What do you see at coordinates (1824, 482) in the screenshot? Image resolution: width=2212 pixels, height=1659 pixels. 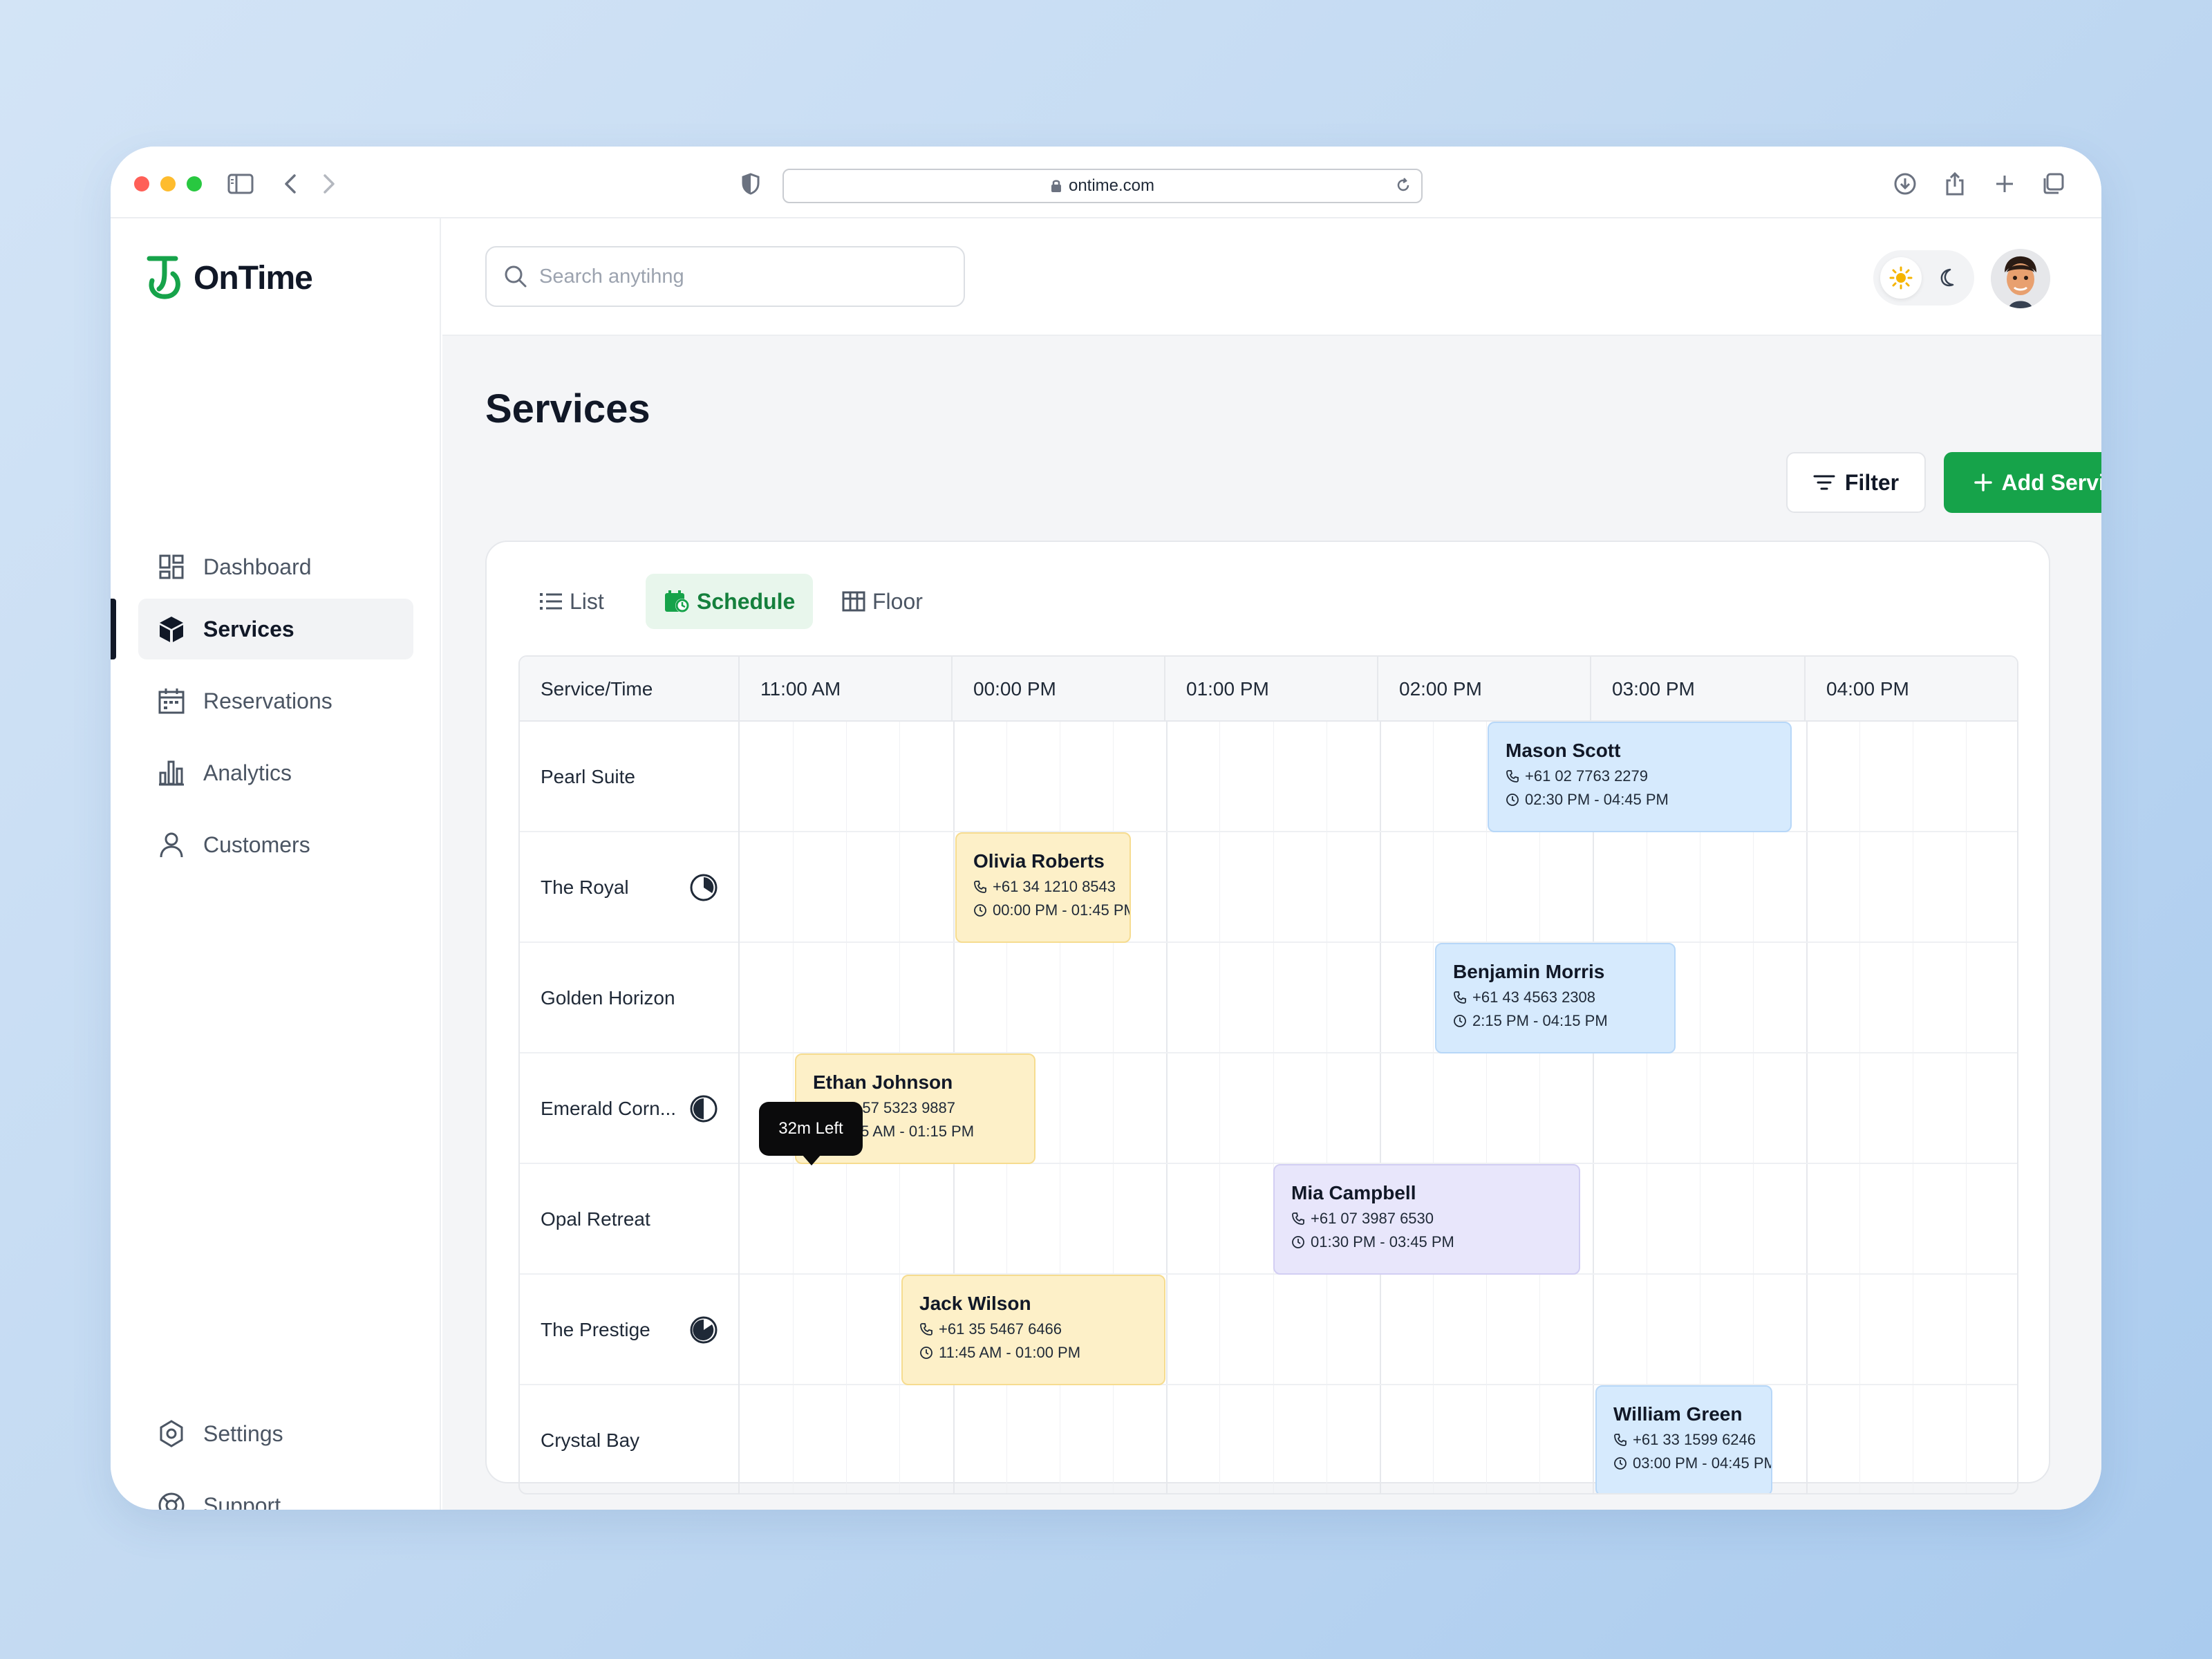 I see `filter-icon` at bounding box center [1824, 482].